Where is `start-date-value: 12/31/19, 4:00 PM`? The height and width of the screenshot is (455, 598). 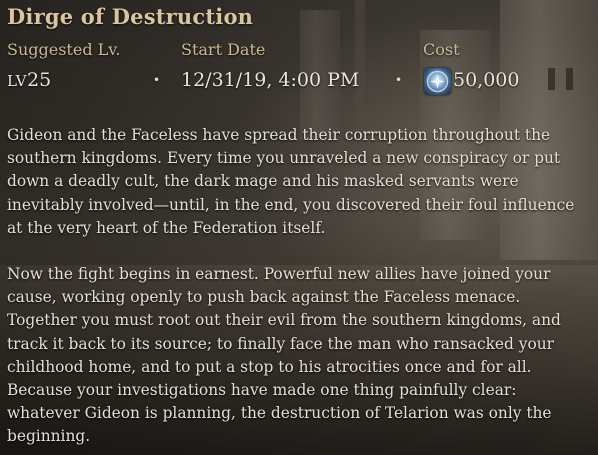 start-date-value: 12/31/19, 4:00 PM is located at coordinates (270, 80).